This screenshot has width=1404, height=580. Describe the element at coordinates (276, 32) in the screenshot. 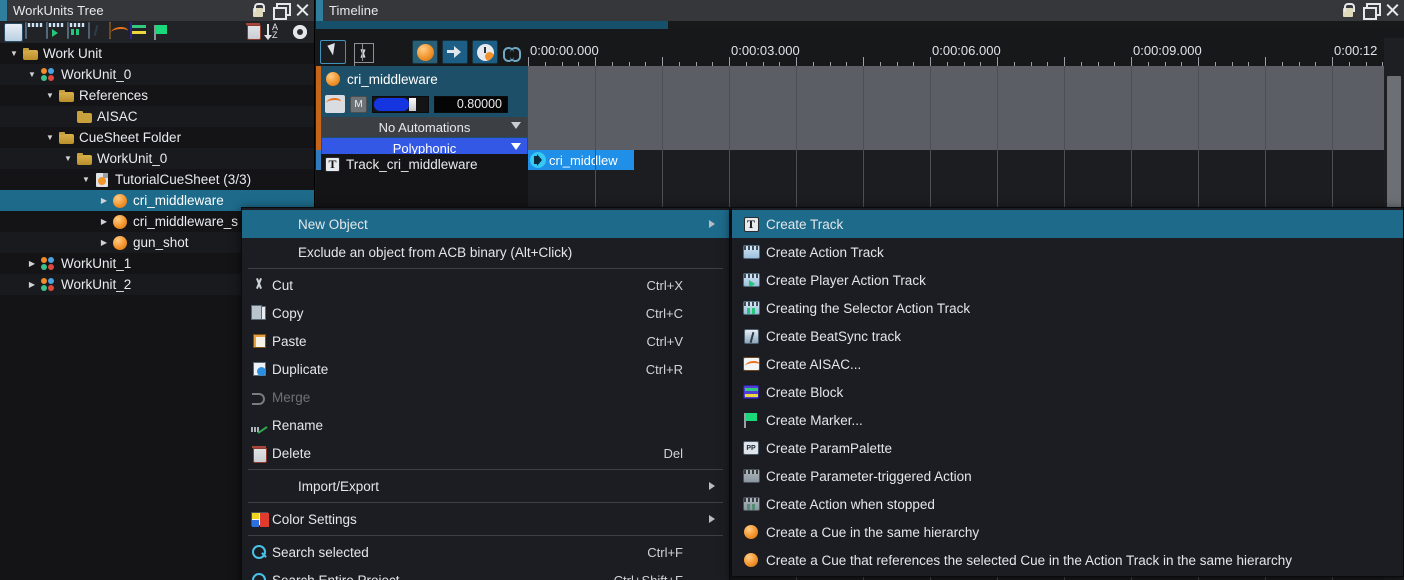

I see `sort-az-icon: AZ` at that location.